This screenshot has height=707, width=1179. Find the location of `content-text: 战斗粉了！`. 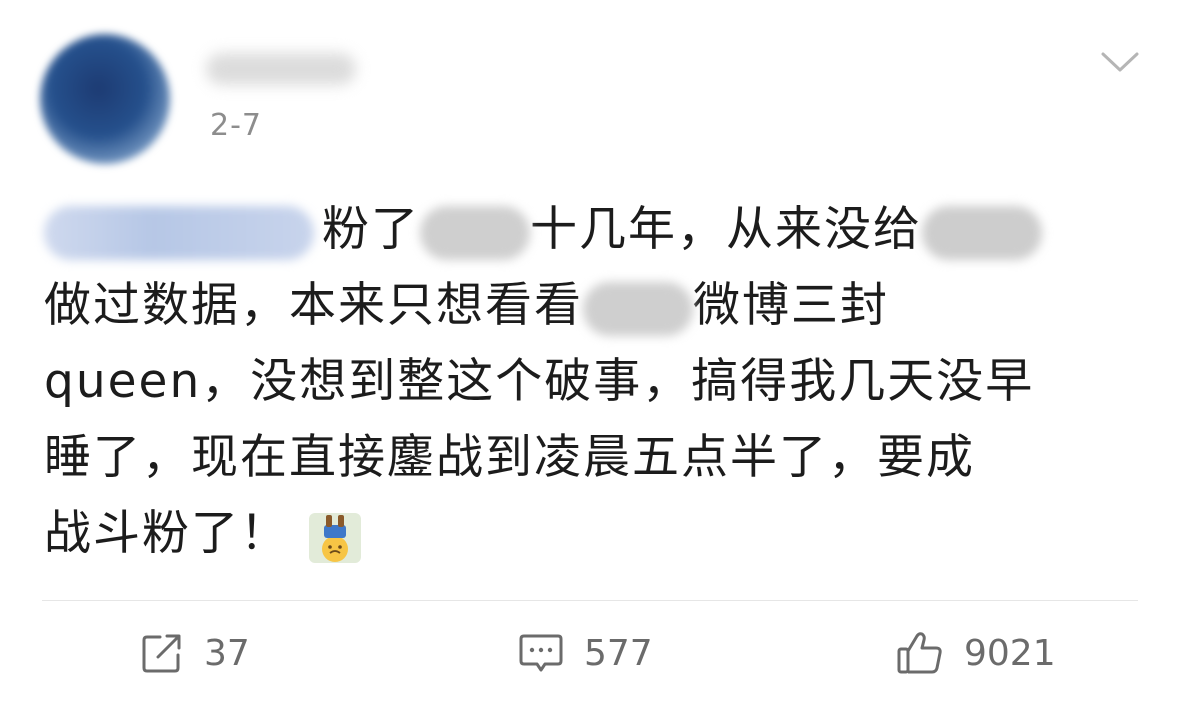

content-text: 战斗粉了！ is located at coordinates (166, 533).